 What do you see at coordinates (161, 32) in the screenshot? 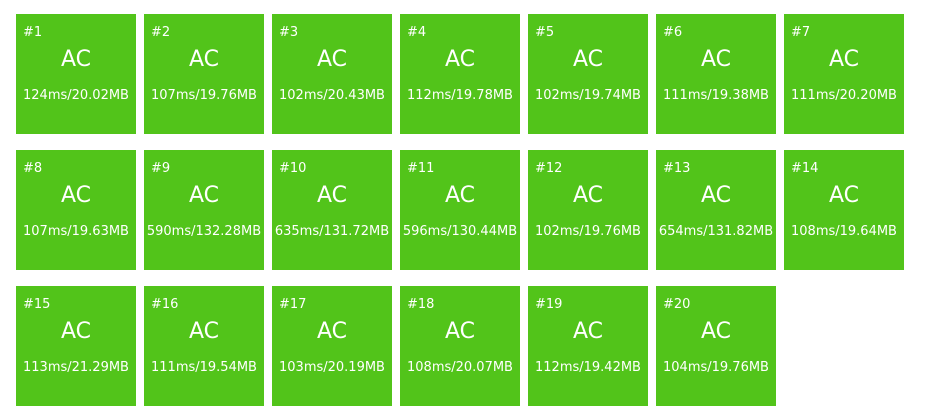
I see `testcase-number: #2` at bounding box center [161, 32].